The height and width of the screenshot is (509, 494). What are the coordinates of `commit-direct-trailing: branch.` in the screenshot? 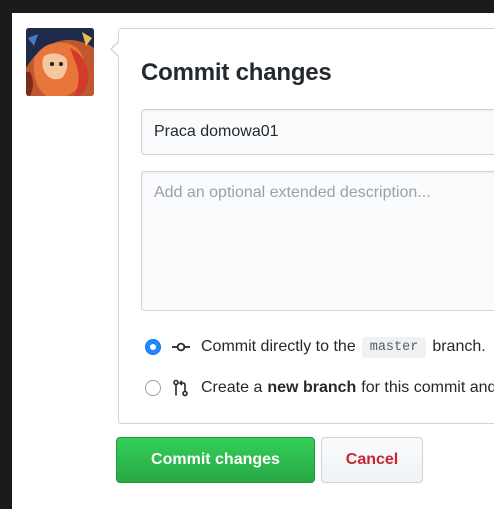 It's located at (459, 346).